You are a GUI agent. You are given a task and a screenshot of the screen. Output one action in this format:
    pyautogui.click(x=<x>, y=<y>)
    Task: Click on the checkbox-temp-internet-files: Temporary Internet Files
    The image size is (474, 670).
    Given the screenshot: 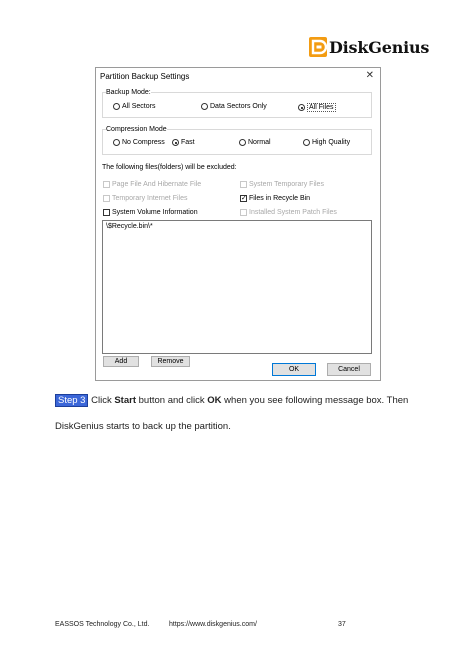 What is the action you would take?
    pyautogui.click(x=145, y=198)
    